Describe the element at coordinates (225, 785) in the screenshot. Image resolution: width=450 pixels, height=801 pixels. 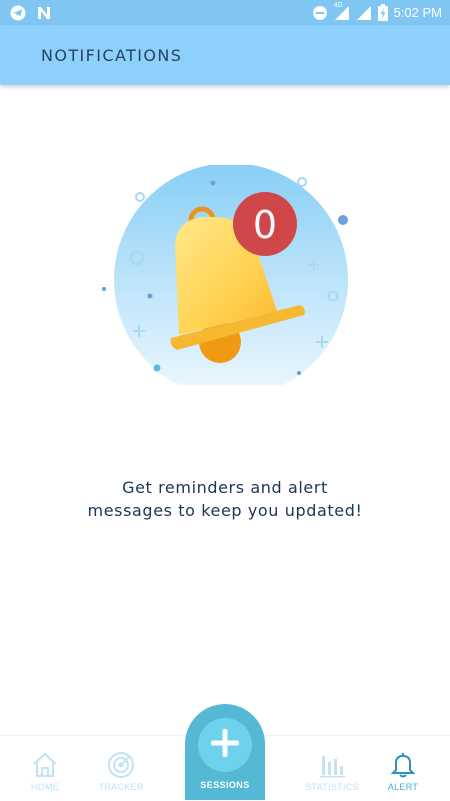
I see `nav-label-sessions: SESSIONS` at that location.